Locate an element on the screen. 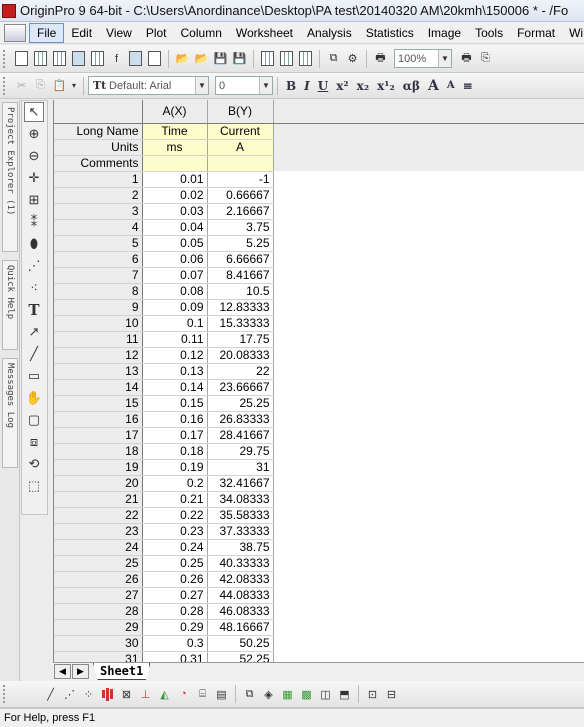  cell-a: 0.03 is located at coordinates (175, 211).